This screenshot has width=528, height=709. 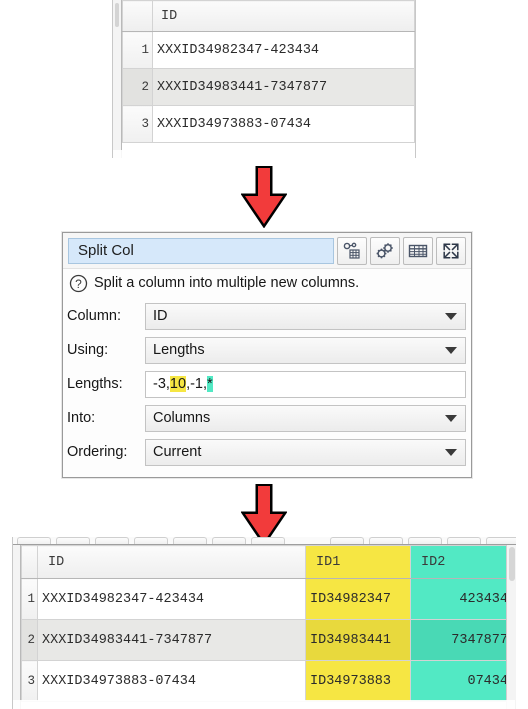 What do you see at coordinates (197, 384) in the screenshot?
I see `lengths-part-plain-2: ,-1,` at bounding box center [197, 384].